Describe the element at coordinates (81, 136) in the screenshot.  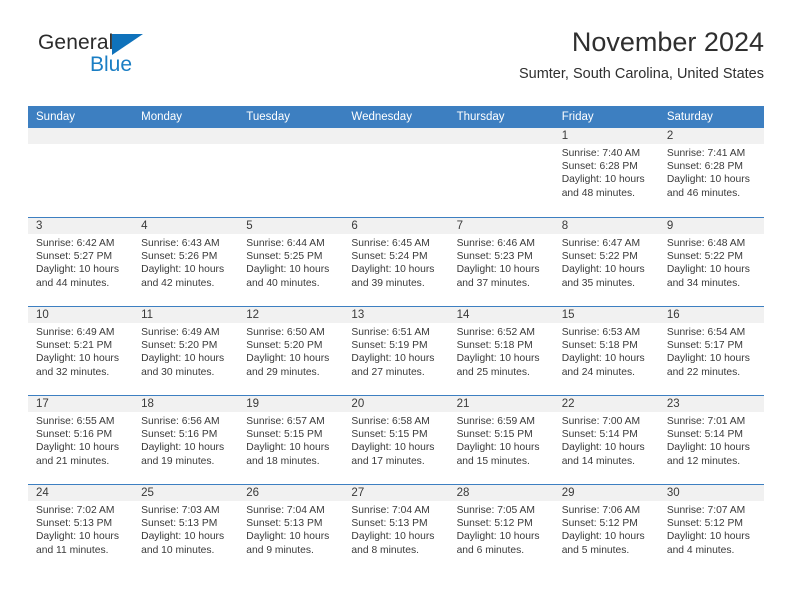
I see `day-number-band` at that location.